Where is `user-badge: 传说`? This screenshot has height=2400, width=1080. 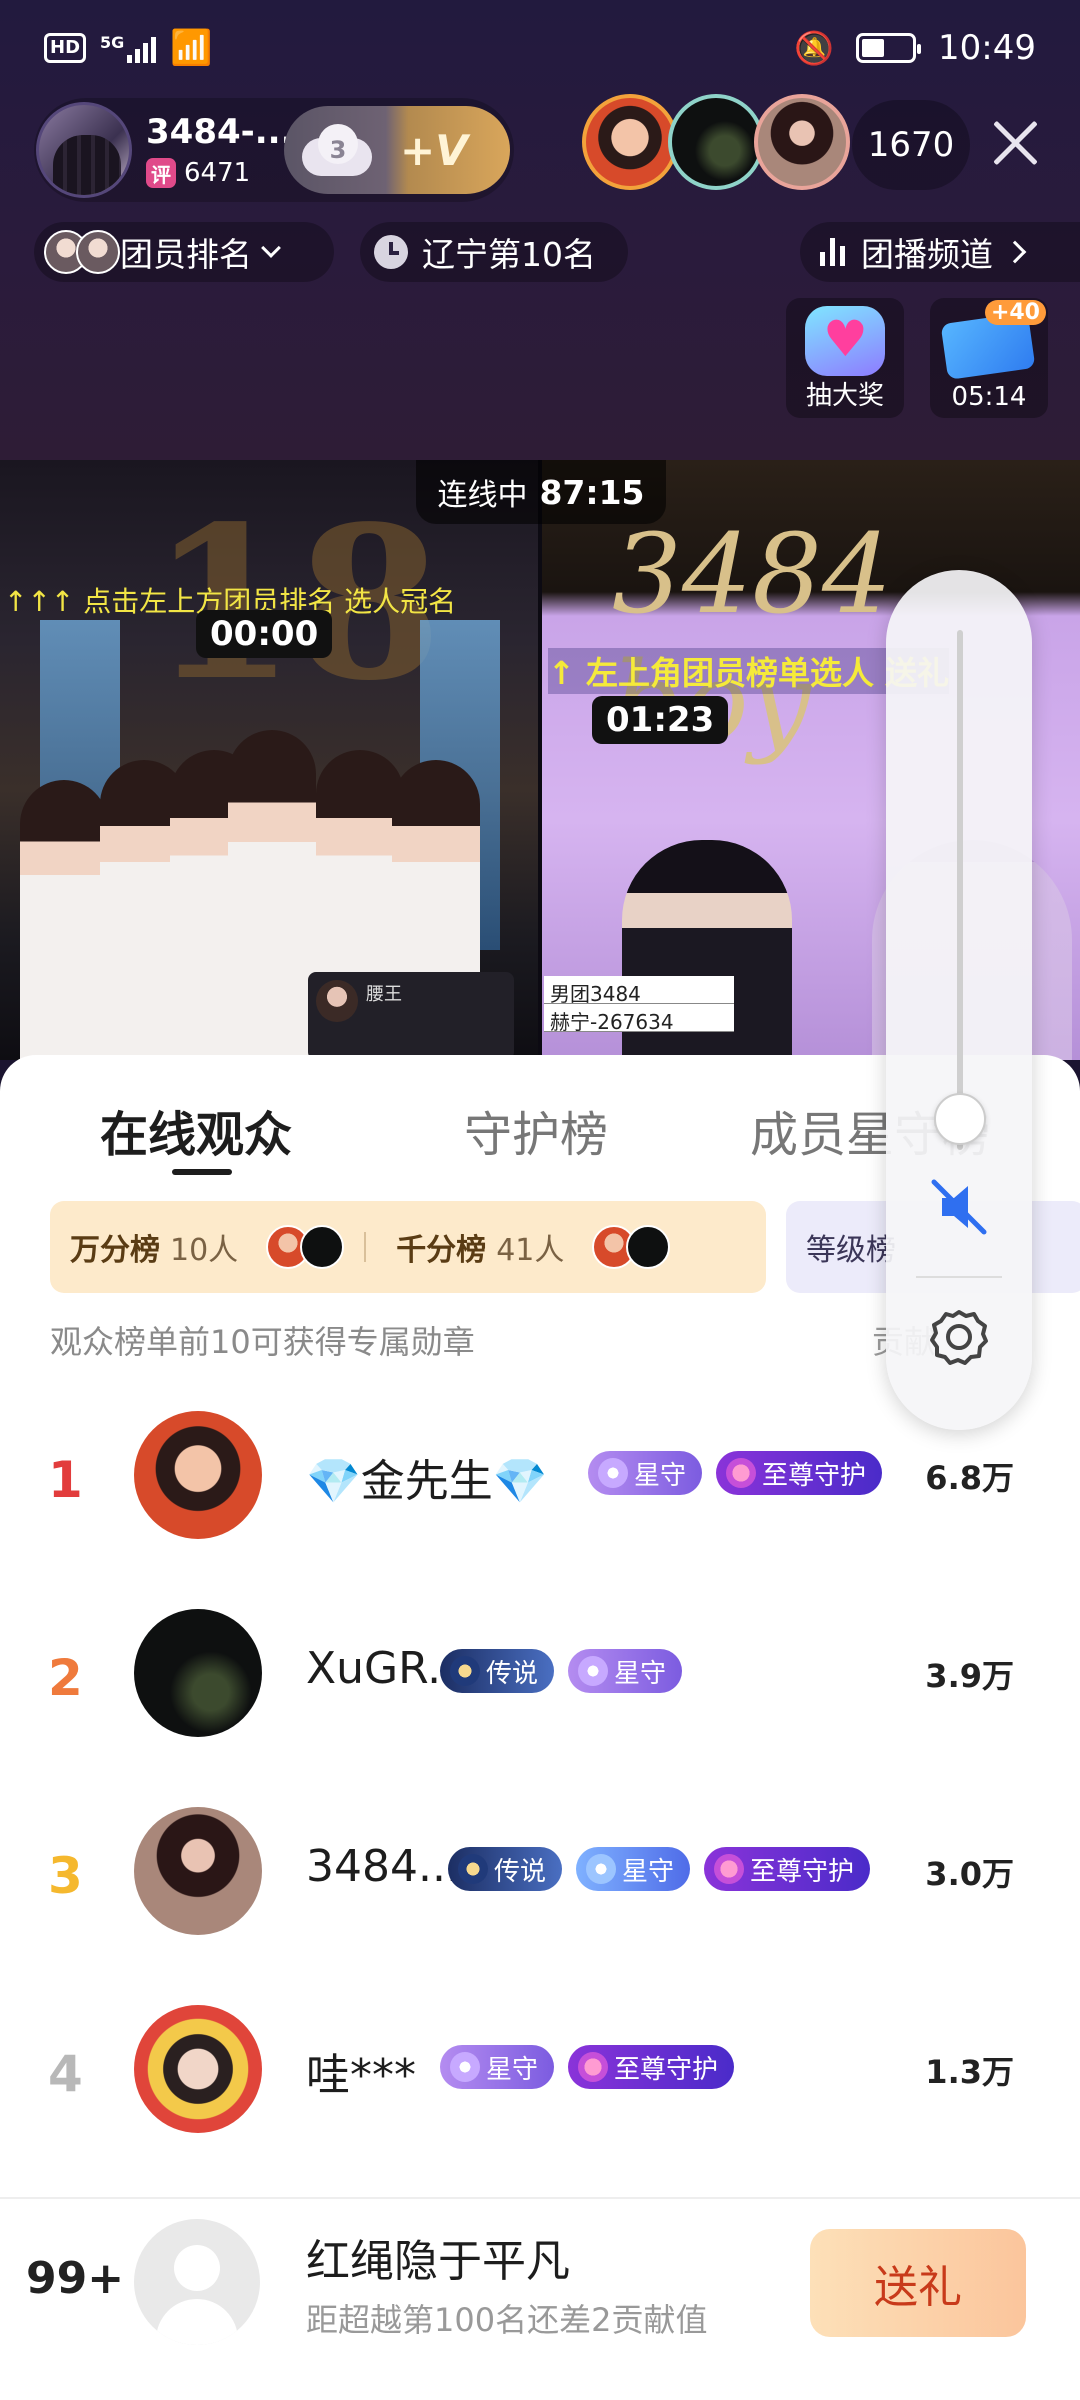 user-badge: 传说 is located at coordinates (497, 1671).